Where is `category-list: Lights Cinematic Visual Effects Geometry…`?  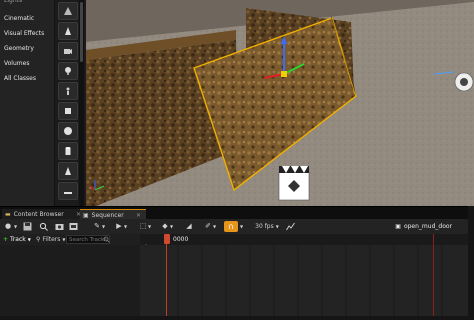 category-list: Lights Cinematic Visual Effects Geometry… is located at coordinates (27, 103).